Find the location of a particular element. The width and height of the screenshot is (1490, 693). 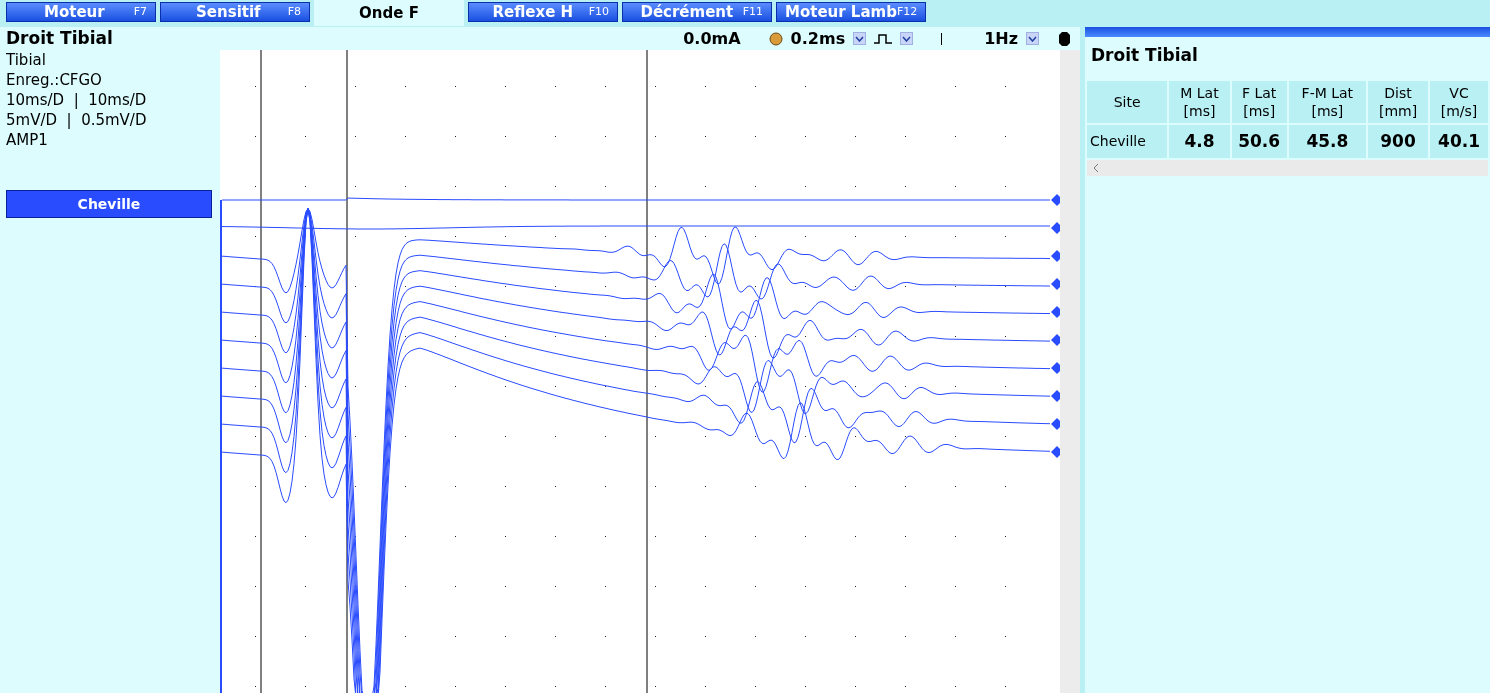

column-header: F-M Lat [ms] is located at coordinates (1327, 101).